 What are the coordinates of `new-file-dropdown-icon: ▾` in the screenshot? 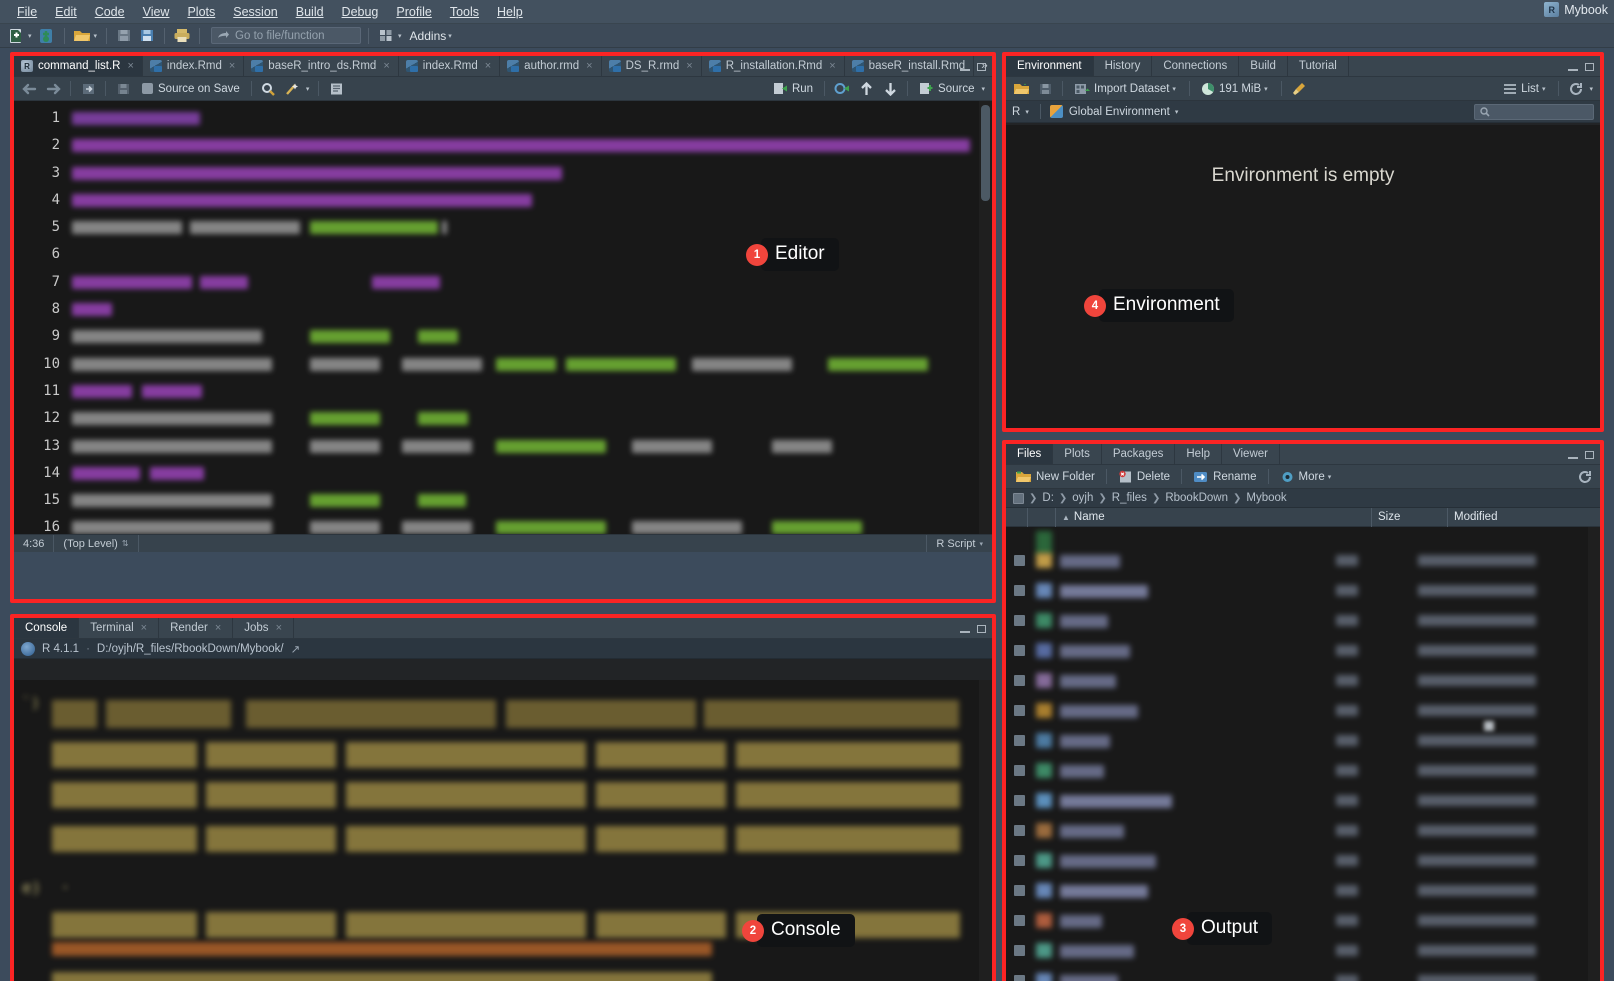 It's located at (30, 36).